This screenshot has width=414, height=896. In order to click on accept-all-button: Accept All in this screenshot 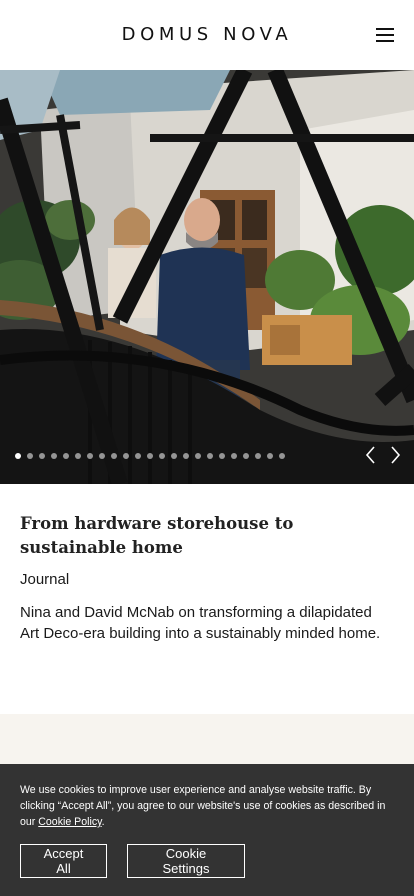, I will do `click(63, 861)`.